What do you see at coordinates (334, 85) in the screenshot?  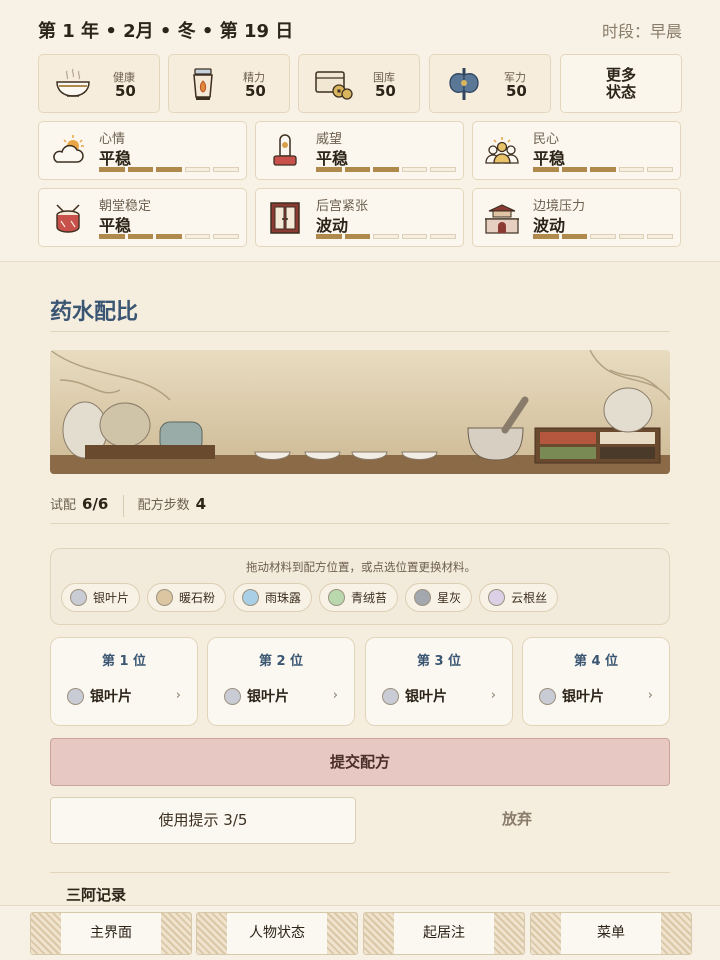 I see `treasury-icon` at bounding box center [334, 85].